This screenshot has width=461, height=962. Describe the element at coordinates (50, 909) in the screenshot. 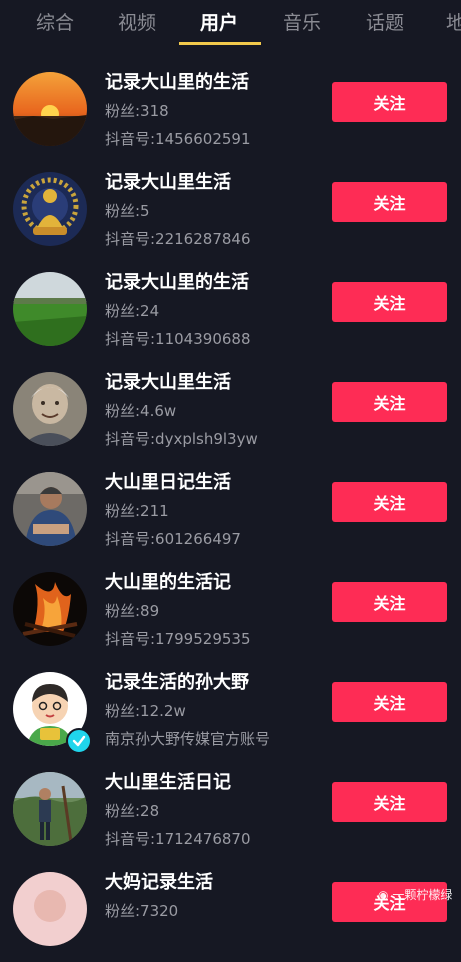

I see `pink-avatar` at that location.